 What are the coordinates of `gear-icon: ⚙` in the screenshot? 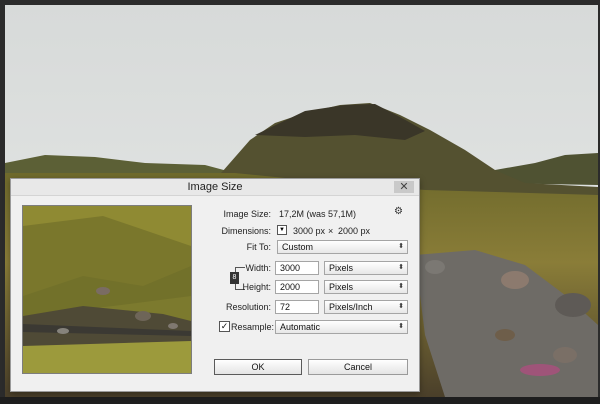 It's located at (398, 211).